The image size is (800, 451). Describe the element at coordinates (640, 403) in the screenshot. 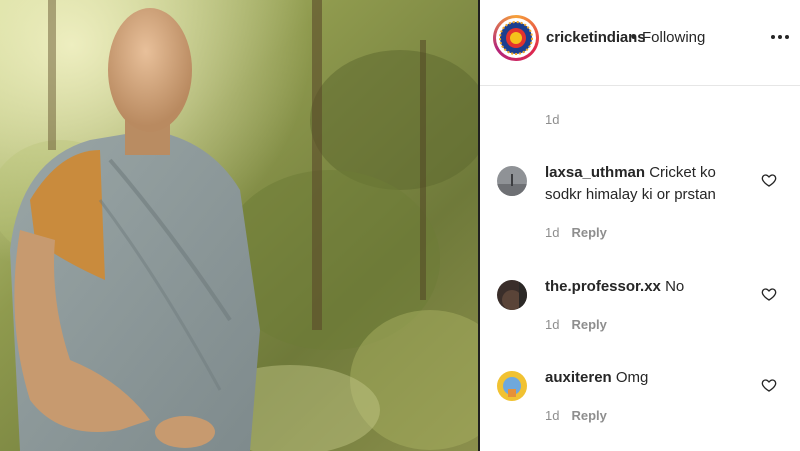

I see `comment-item: auxiteren Omg 1d Reply` at that location.